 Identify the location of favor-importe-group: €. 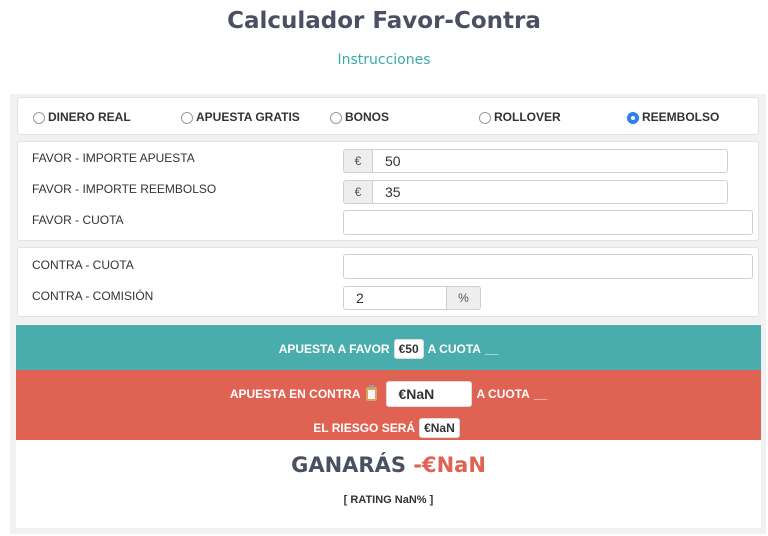
(535, 161).